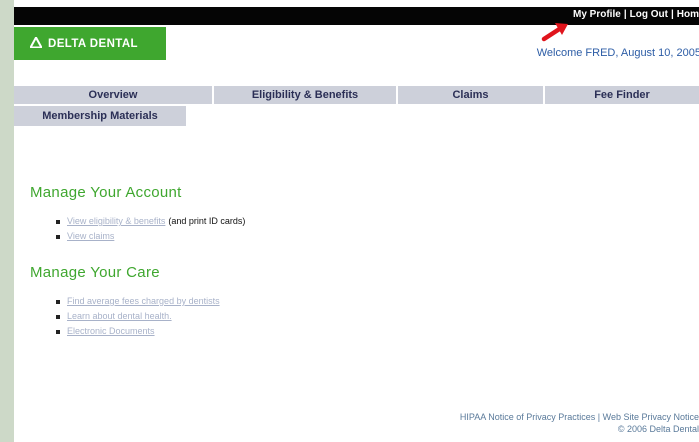 This screenshot has height=442, width=699. I want to click on manage-care-heading: Manage Your Care, so click(95, 272).